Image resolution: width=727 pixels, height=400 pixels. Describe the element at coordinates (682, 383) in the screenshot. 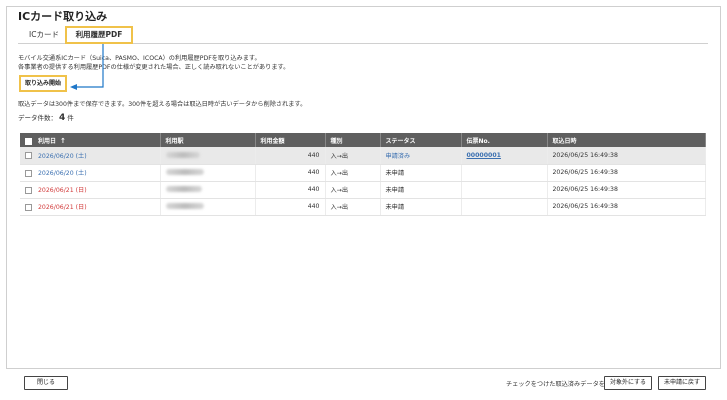

I see `revert-to-unapplied-button: 未申請に戻す` at that location.